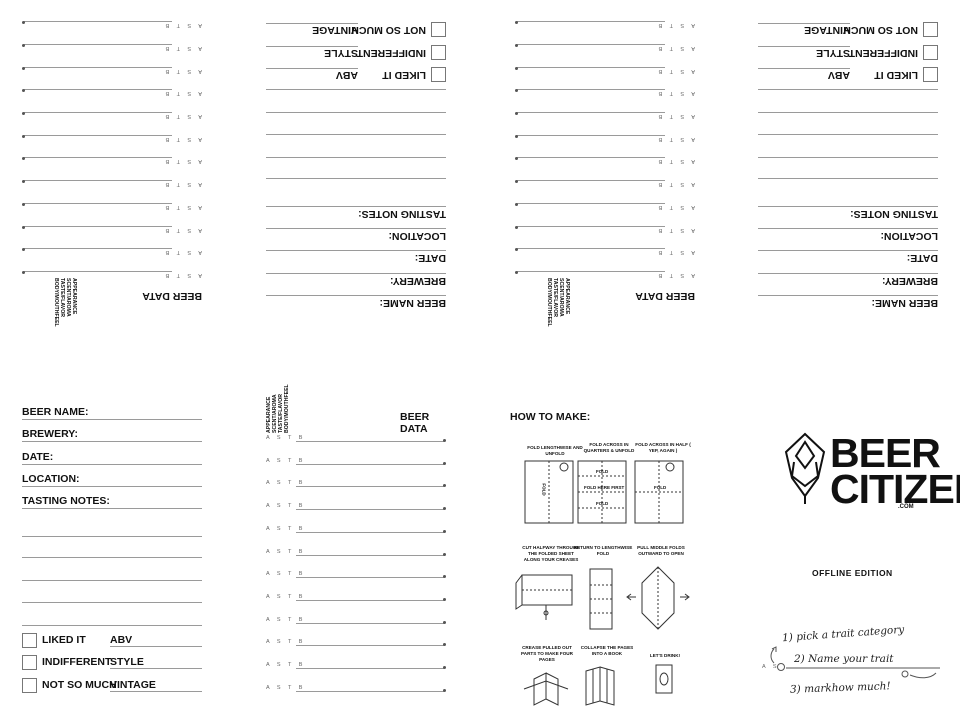 The width and height of the screenshot is (960, 725). I want to click on step-caption: FOLD ACROSS IN QUARTERS & UNFOLD, so click(609, 447).